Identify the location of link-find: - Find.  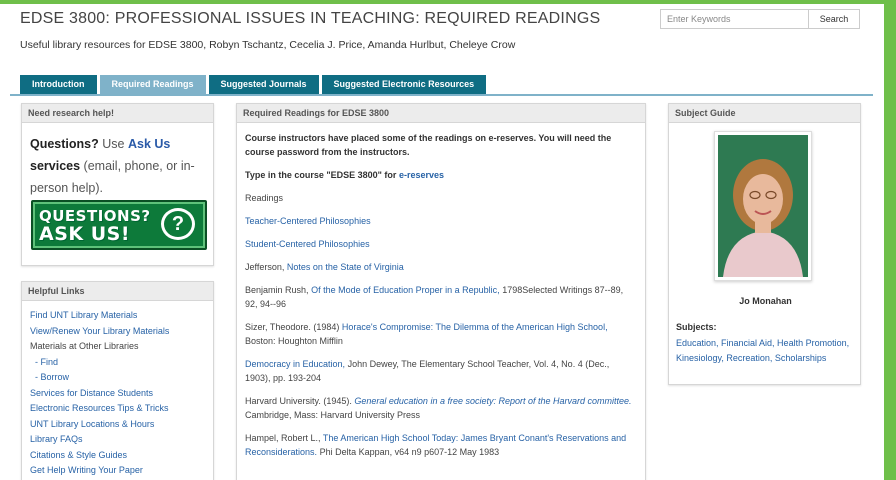
(46, 362).